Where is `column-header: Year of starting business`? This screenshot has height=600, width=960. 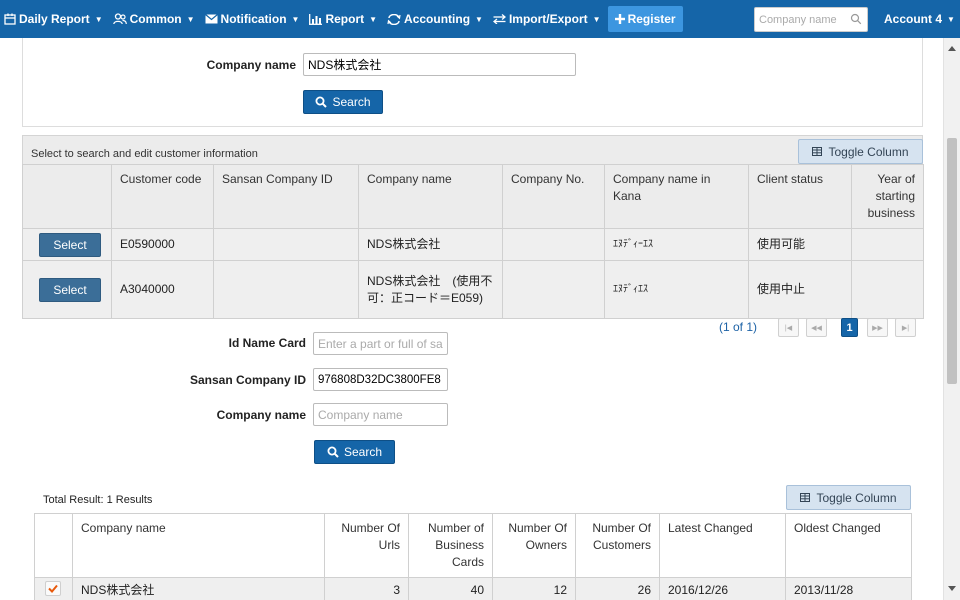
column-header: Year of starting business is located at coordinates (887, 196).